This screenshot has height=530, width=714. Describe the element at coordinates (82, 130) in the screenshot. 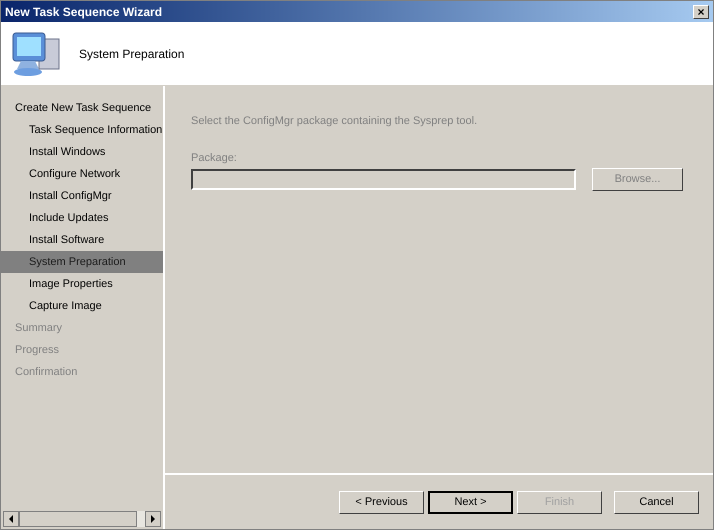

I see `wizard-step: Task Sequence Information` at that location.